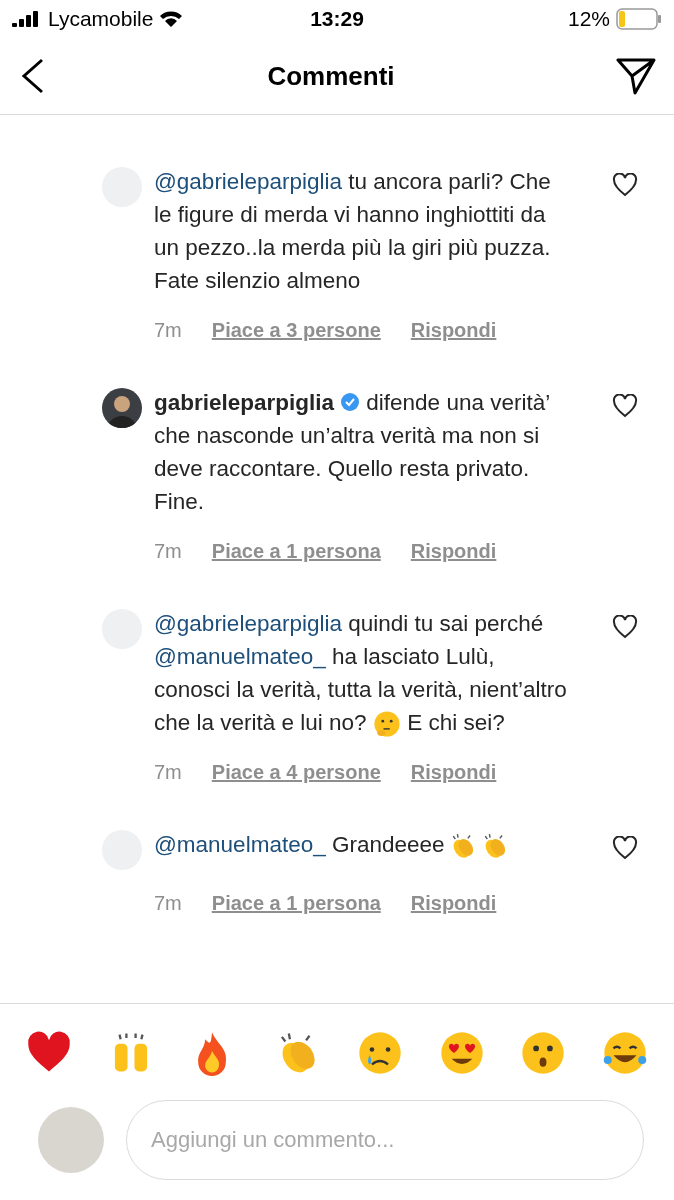 The height and width of the screenshot is (1200, 674). I want to click on back-icon, so click(33, 76).